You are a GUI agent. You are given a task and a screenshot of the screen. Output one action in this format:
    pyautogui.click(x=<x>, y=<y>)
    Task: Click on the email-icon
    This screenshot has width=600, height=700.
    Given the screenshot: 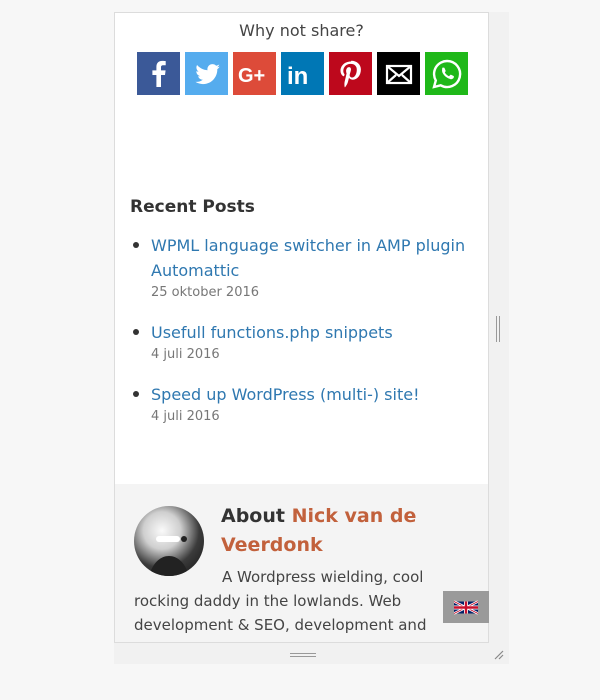 What is the action you would take?
    pyautogui.click(x=398, y=74)
    